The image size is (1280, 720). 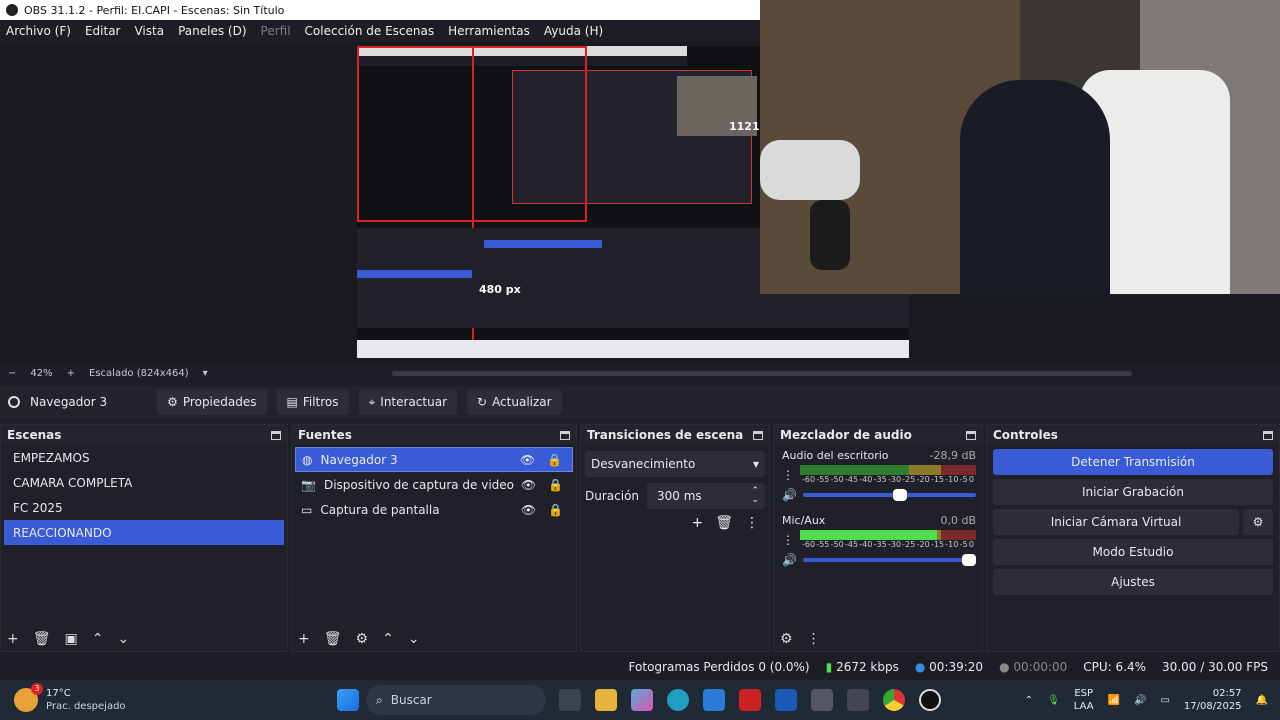 I want to click on microphone-icon: 🎙, so click(x=1053, y=700).